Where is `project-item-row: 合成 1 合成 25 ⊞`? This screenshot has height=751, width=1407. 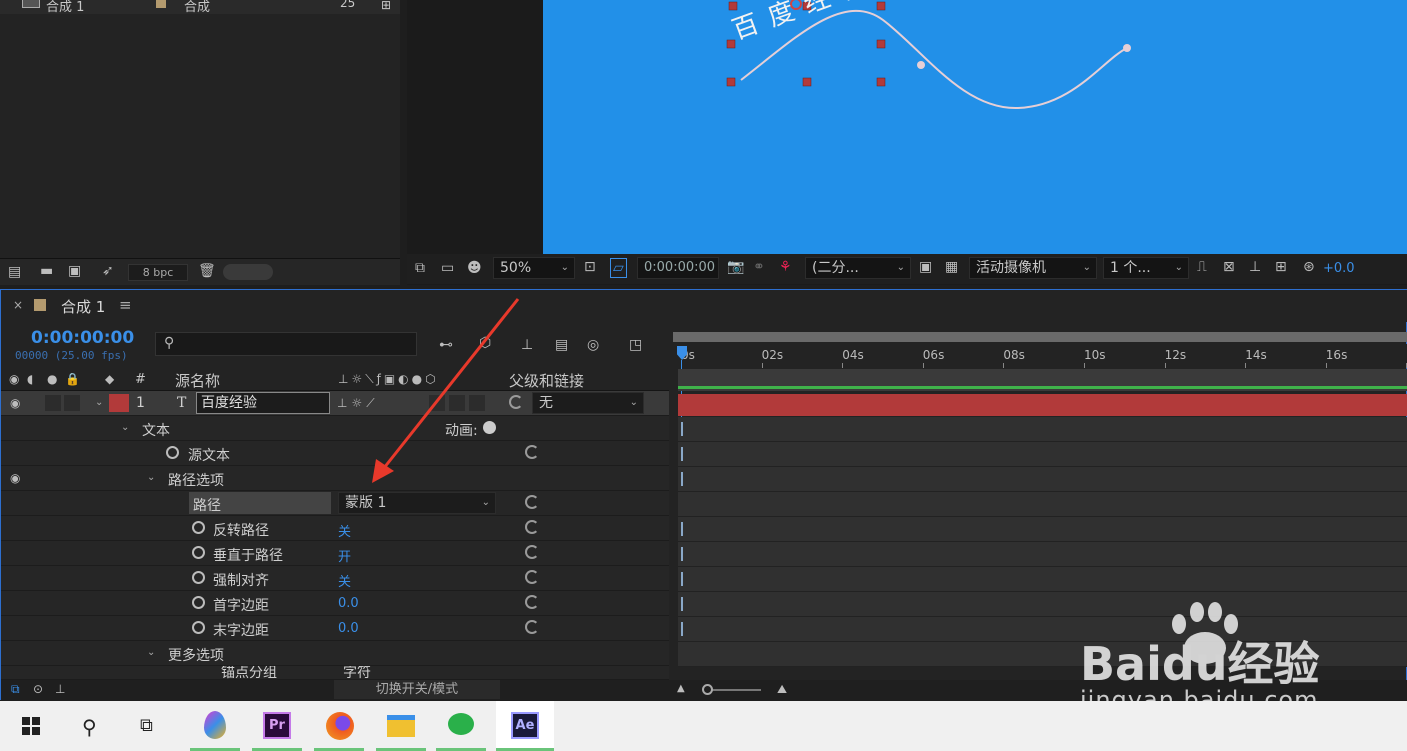 project-item-row: 合成 1 合成 25 ⊞ is located at coordinates (200, 7).